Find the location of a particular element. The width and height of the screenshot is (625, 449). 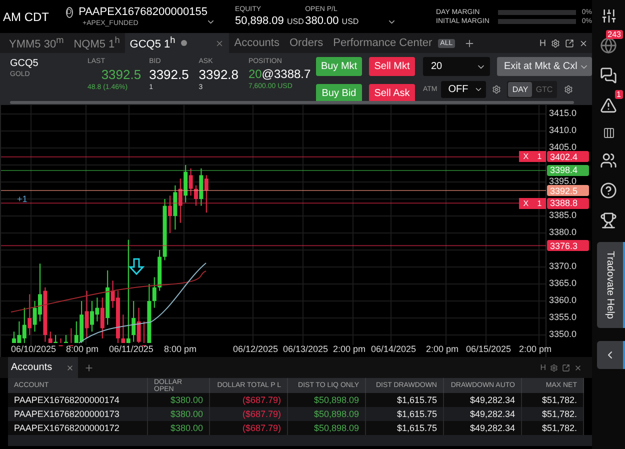

account-name: PAAPEX16768200000155 is located at coordinates (143, 12).